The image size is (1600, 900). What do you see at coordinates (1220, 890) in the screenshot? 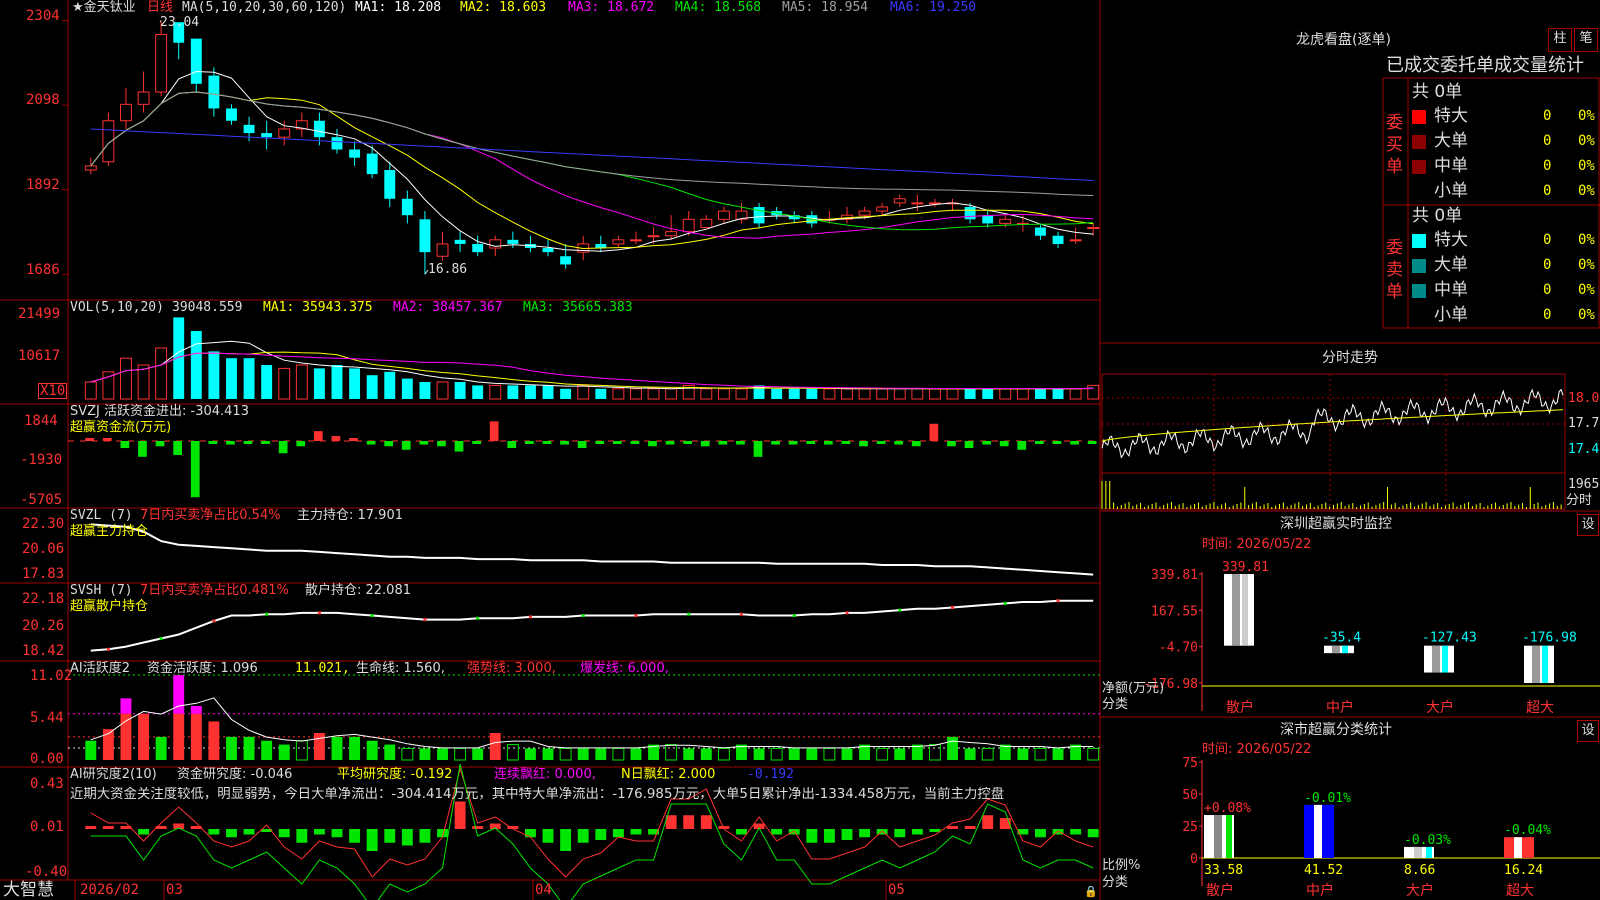
I see `class-category: 散户` at bounding box center [1220, 890].